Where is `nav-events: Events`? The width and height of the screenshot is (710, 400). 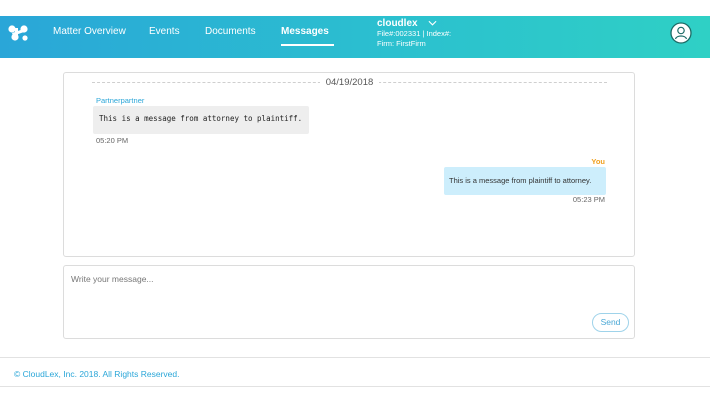
nav-events: Events is located at coordinates (164, 31).